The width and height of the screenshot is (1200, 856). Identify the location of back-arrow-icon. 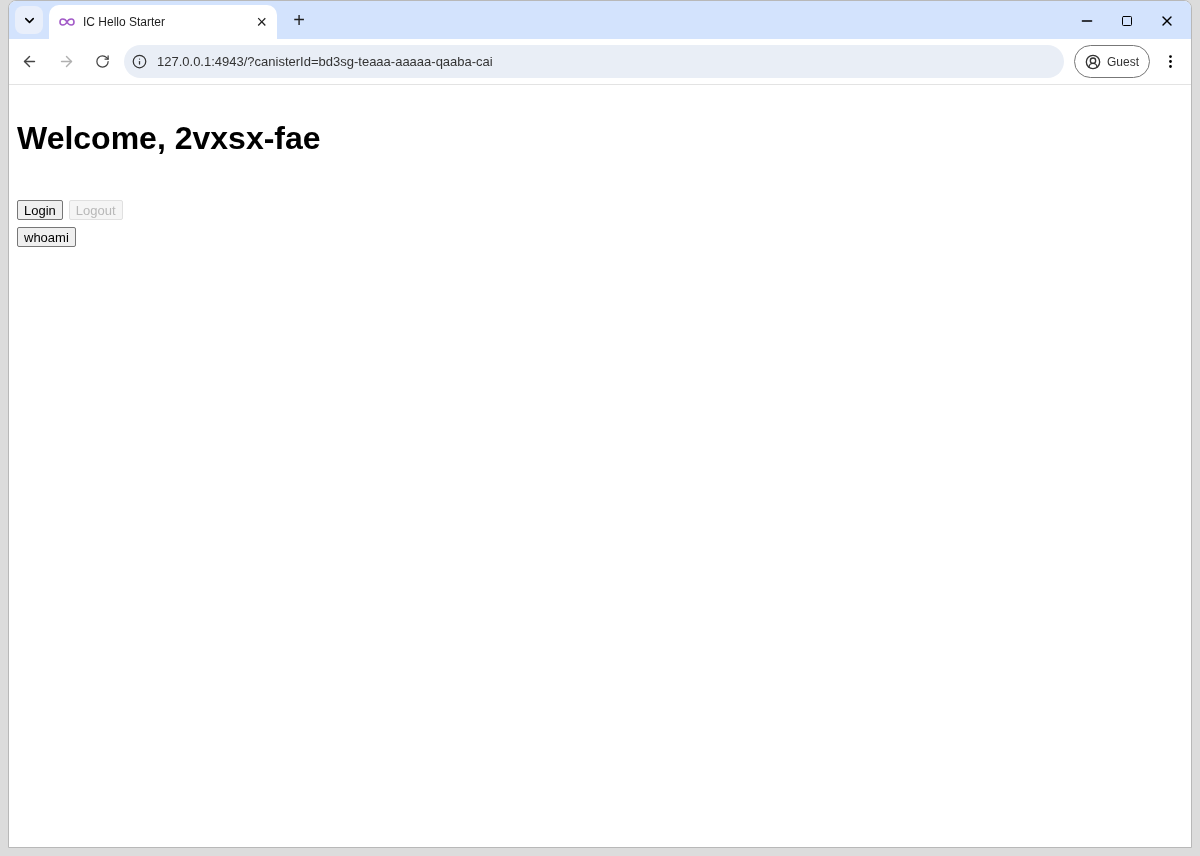
(29, 61).